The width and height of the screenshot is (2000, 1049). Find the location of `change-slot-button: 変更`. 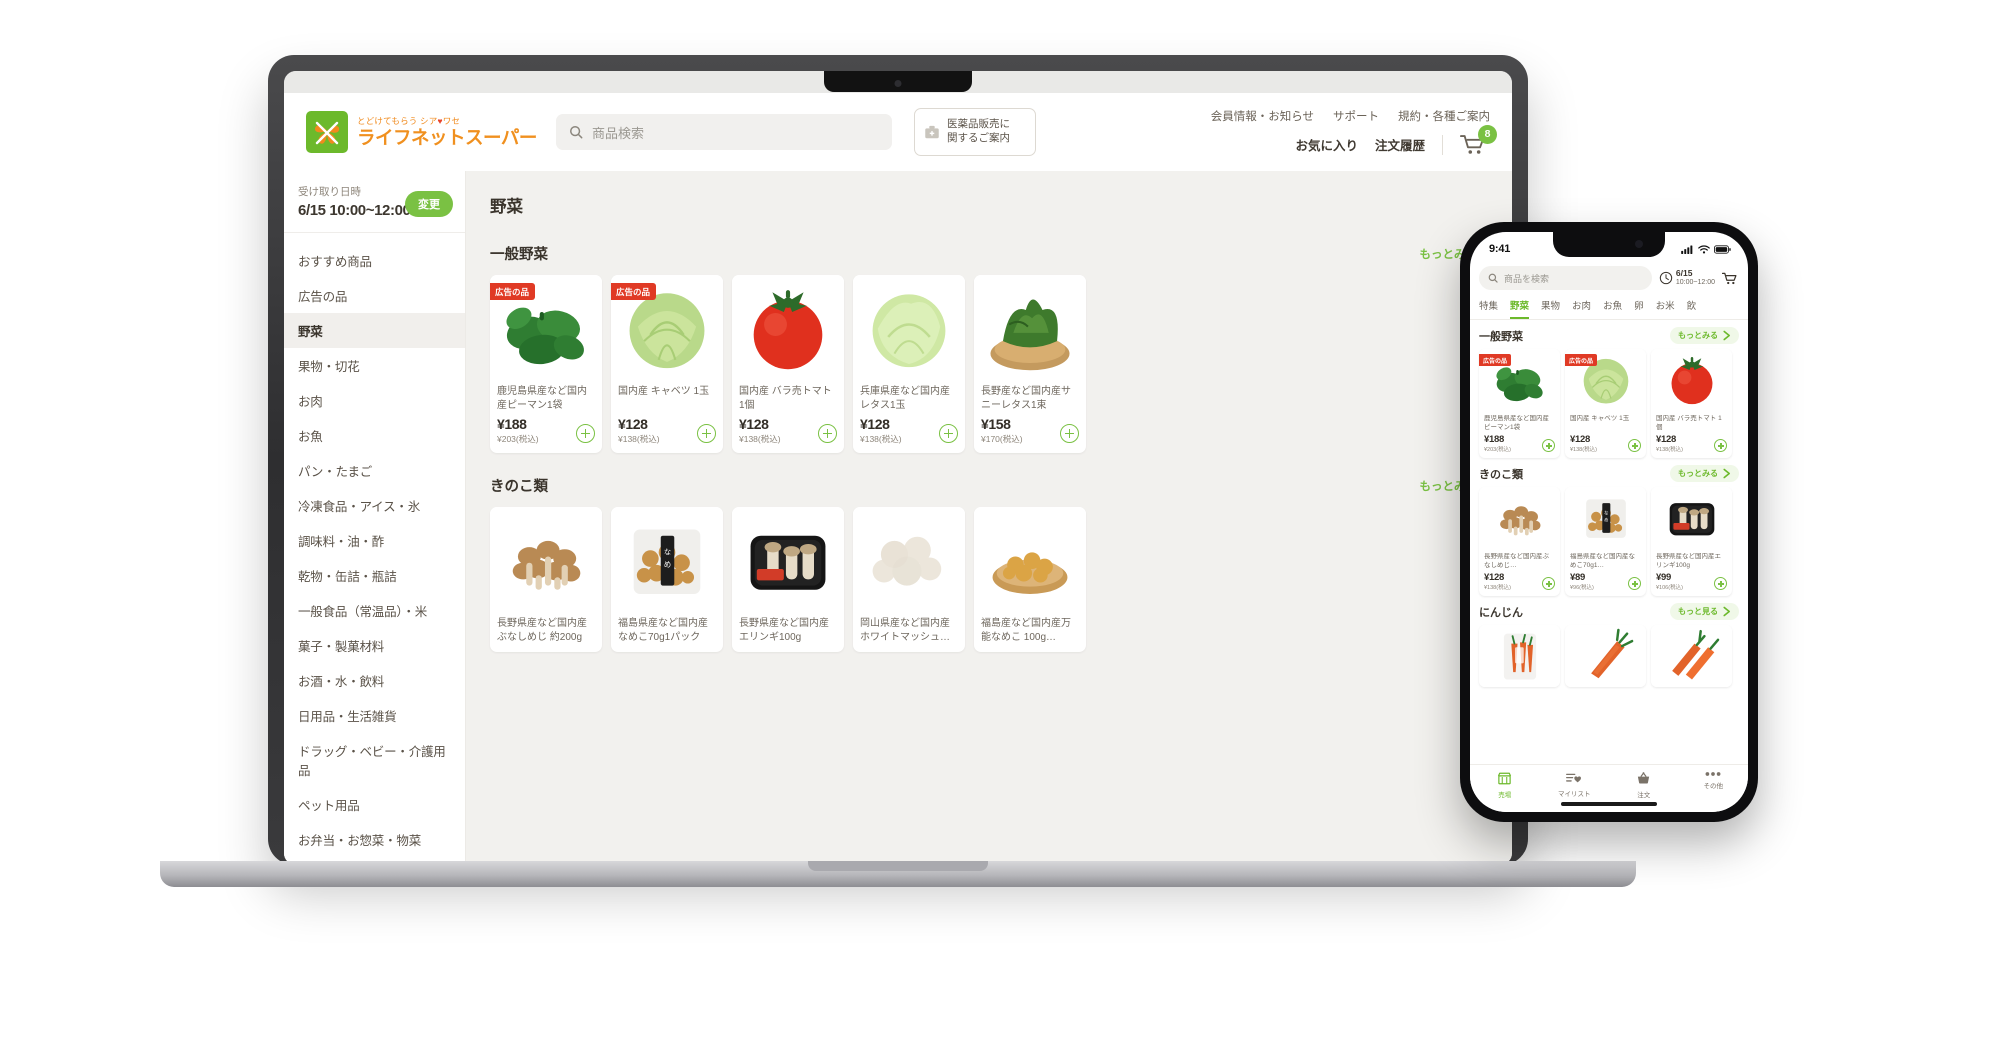

change-slot-button: 変更 is located at coordinates (429, 204).